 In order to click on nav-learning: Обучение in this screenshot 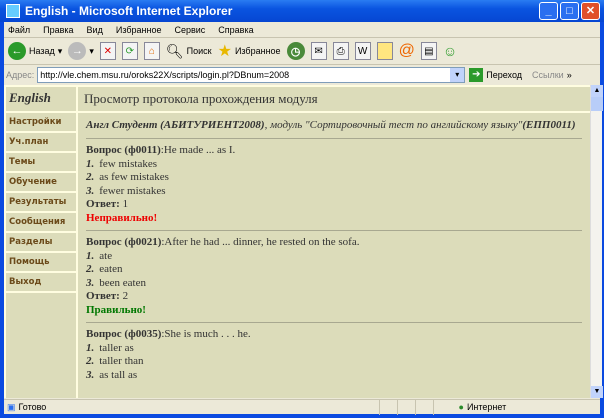, I will do `click(41, 182)`.